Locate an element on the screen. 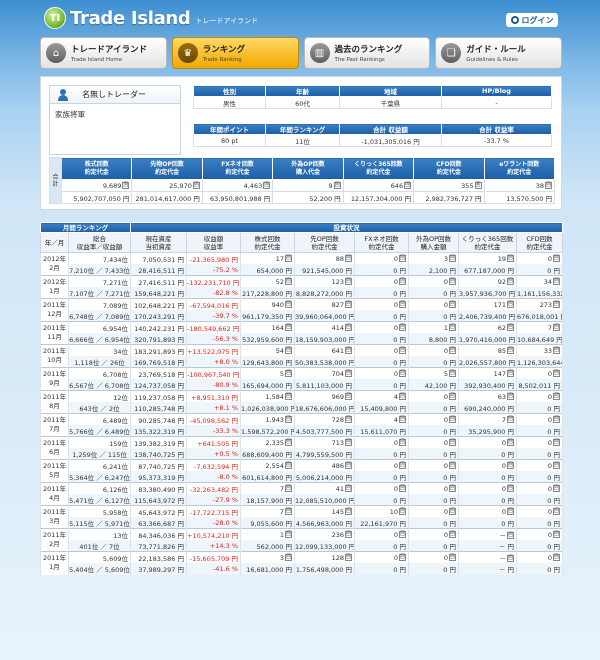 This screenshot has width=600, height=660. ranking-cell: 7,089位 is located at coordinates (99, 304).